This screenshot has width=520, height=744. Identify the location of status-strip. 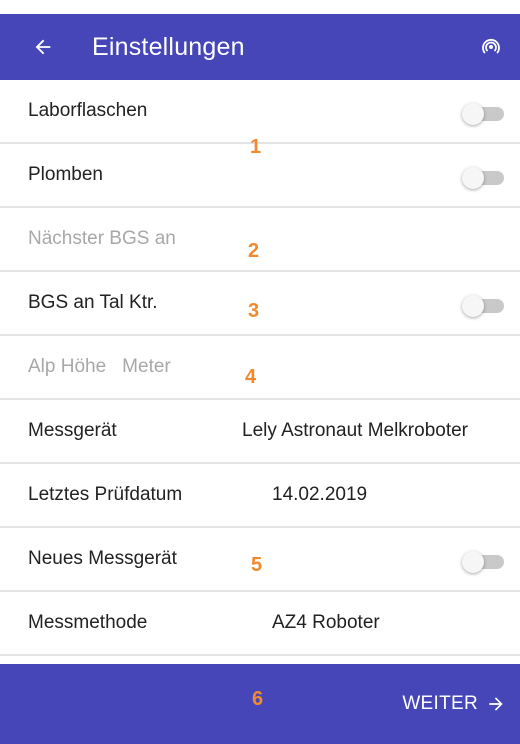
(260, 7).